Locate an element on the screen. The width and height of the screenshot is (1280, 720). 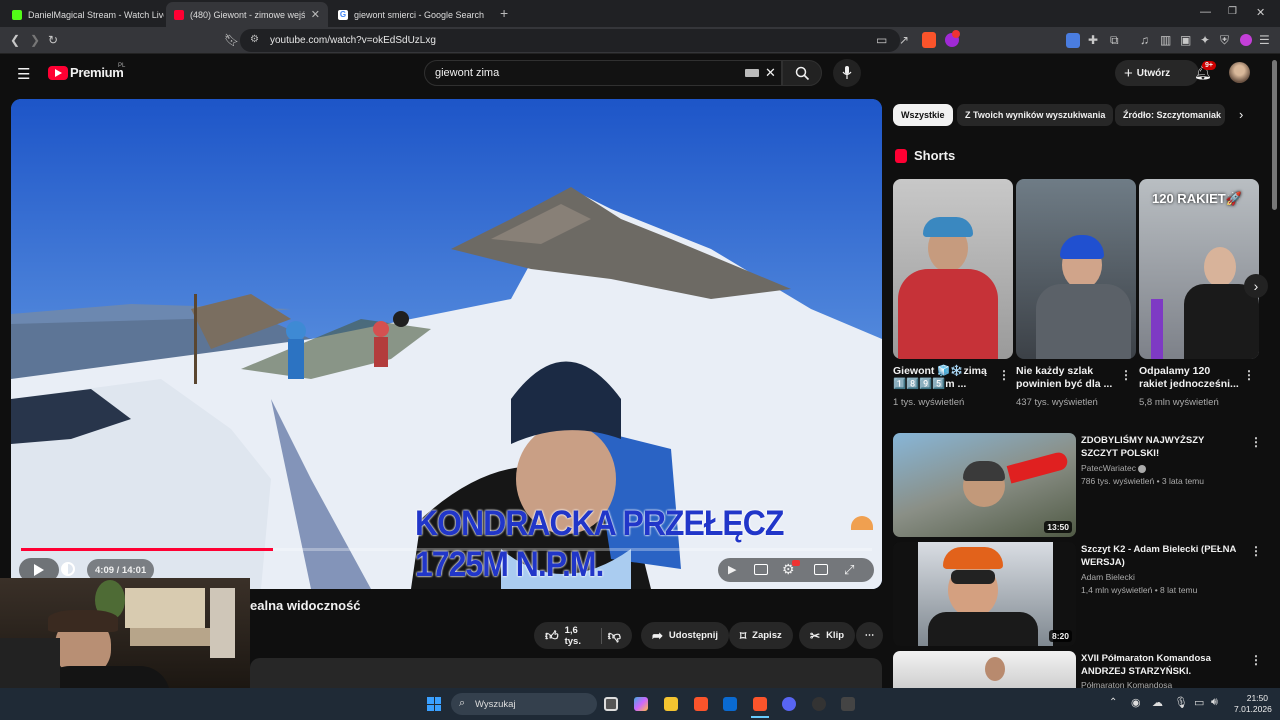
sidebar-icon: ▥ is located at coordinates (1165, 40).